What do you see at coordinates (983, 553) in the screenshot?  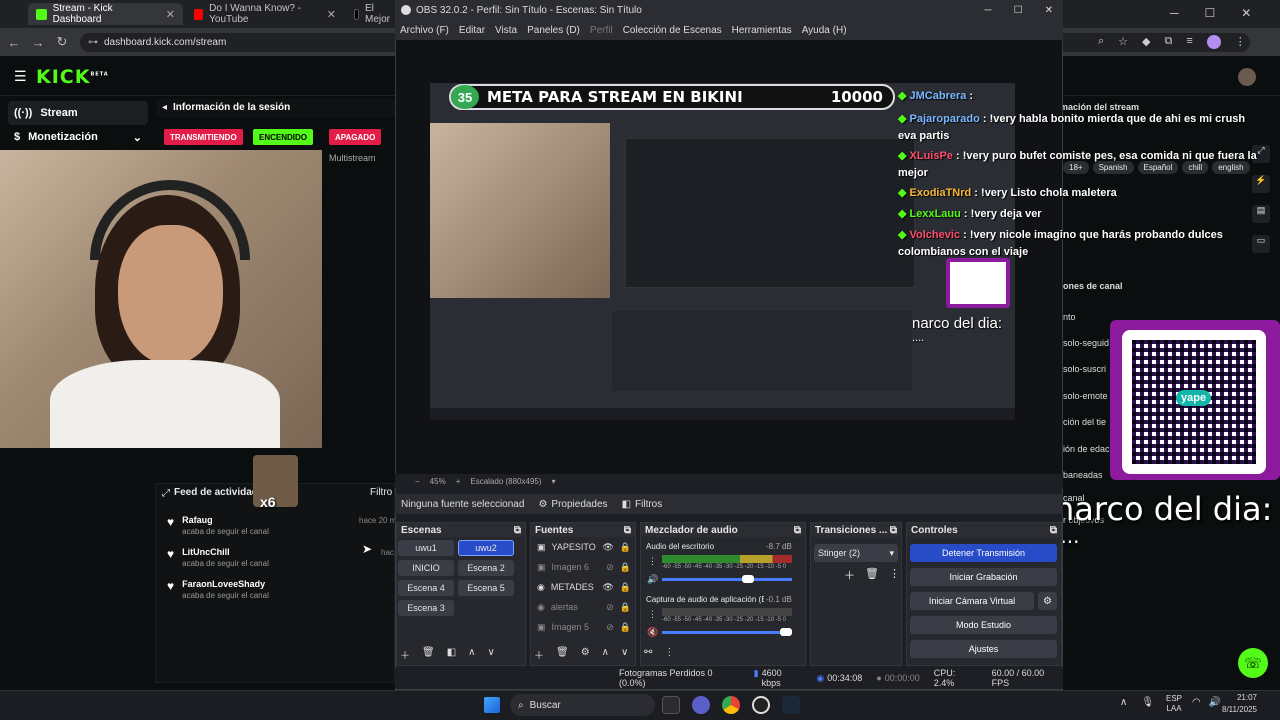 I see `stop-stream-button: Detener Transmisión` at bounding box center [983, 553].